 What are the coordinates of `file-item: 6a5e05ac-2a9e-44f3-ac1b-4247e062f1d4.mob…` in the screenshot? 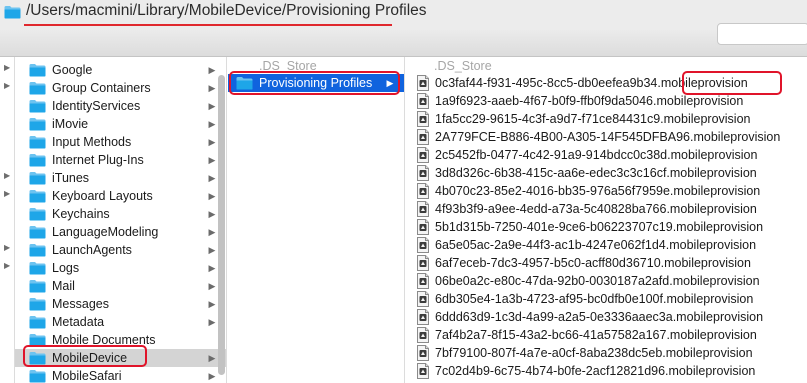 It's located at (606, 245).